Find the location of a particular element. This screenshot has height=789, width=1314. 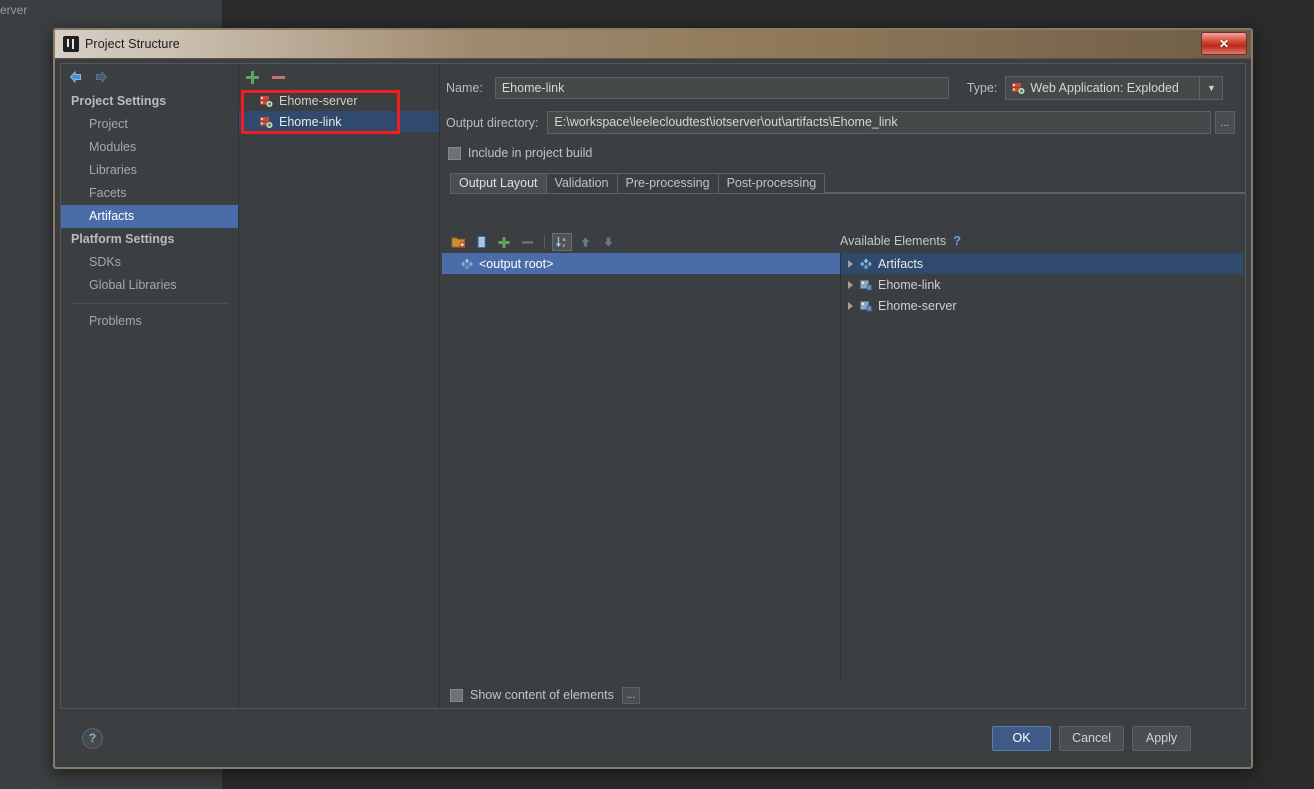

dialog-title: Project Structure is located at coordinates (132, 44).